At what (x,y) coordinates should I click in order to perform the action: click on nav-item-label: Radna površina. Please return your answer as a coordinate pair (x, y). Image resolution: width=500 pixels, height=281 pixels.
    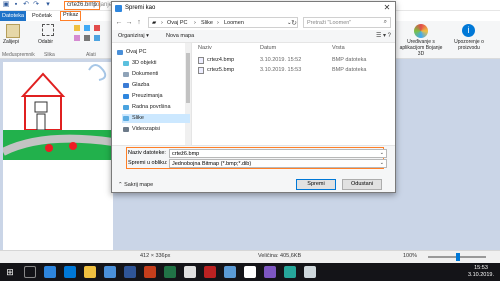
    Looking at the image, I should click on (151, 107).